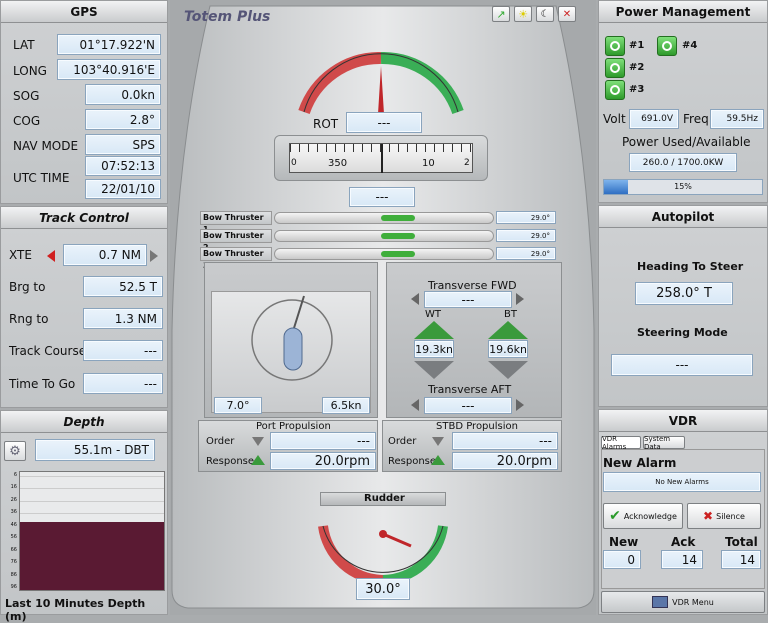 Image resolution: width=768 pixels, height=623 pixels. What do you see at coordinates (477, 426) in the screenshot?
I see `stbd-propulsion-title: STBD Propulsion` at bounding box center [477, 426].